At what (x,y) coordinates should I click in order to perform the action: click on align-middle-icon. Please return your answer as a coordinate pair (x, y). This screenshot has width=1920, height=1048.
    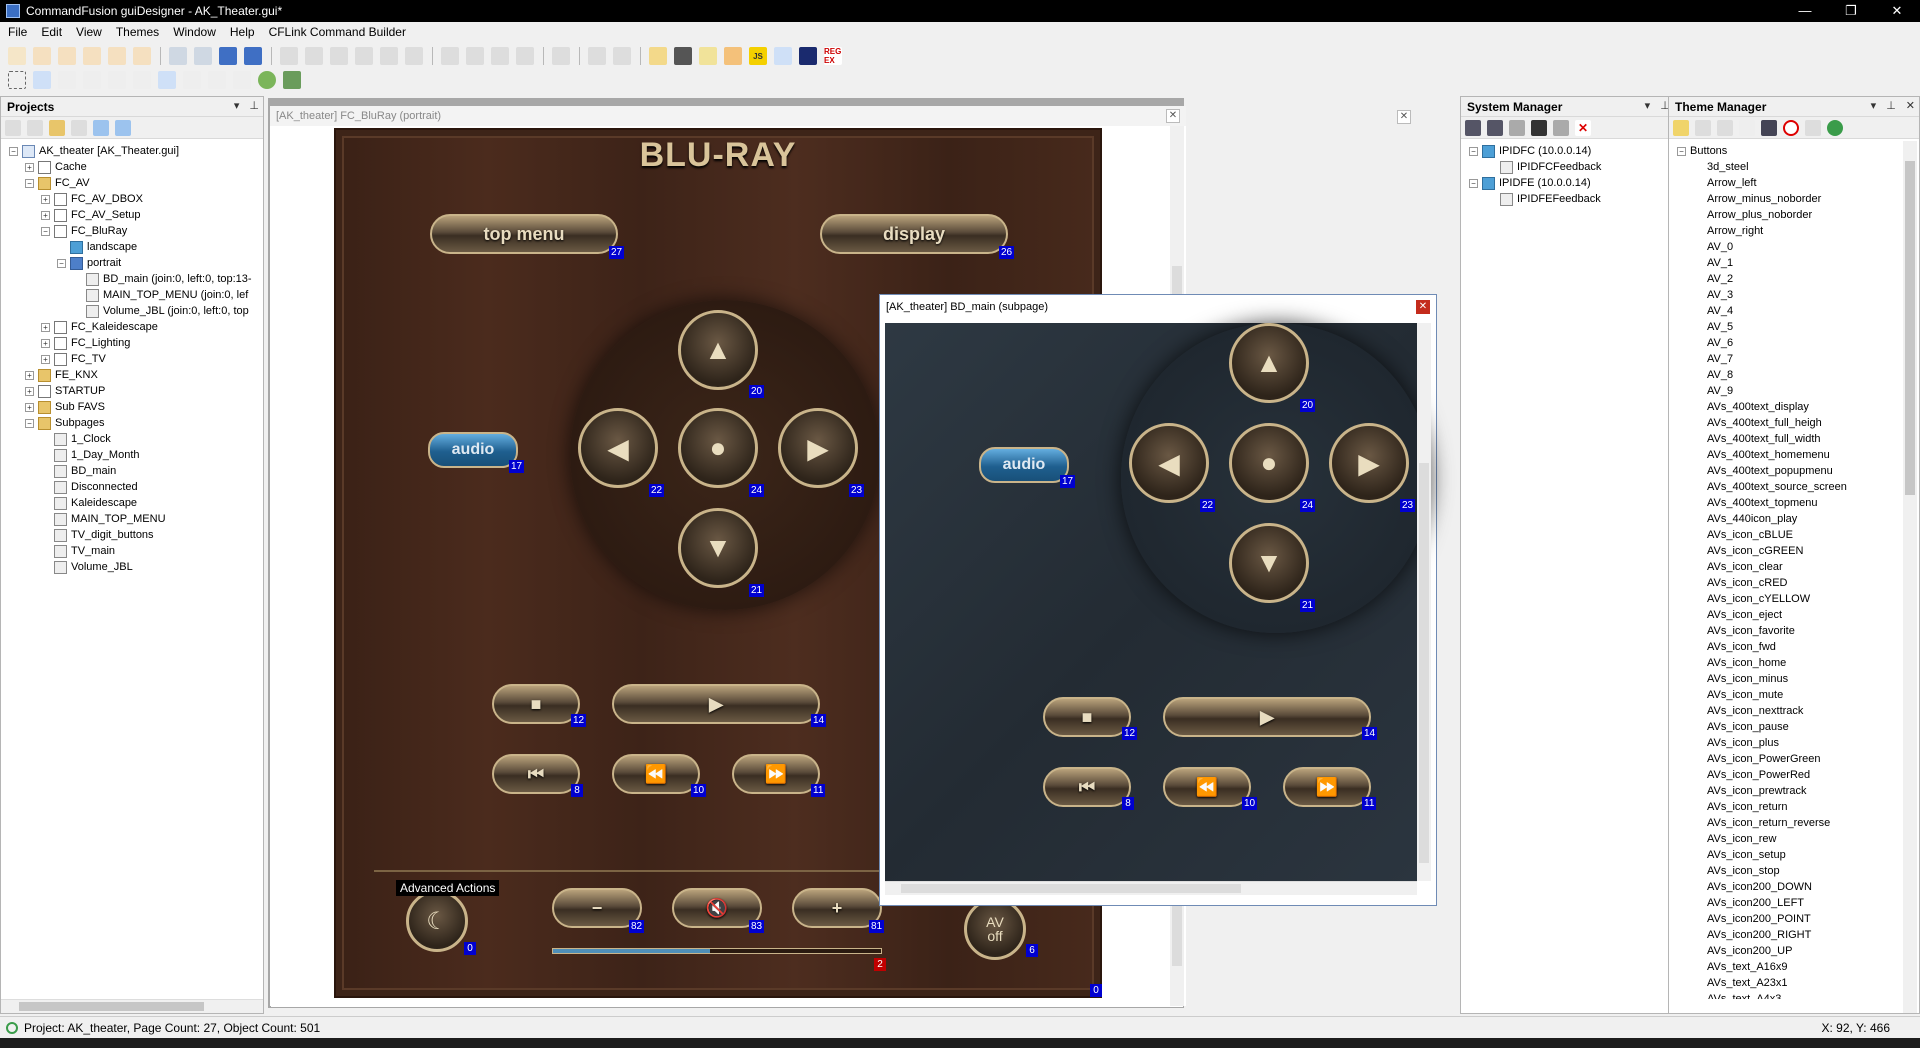
    Looking at the image, I should click on (389, 56).